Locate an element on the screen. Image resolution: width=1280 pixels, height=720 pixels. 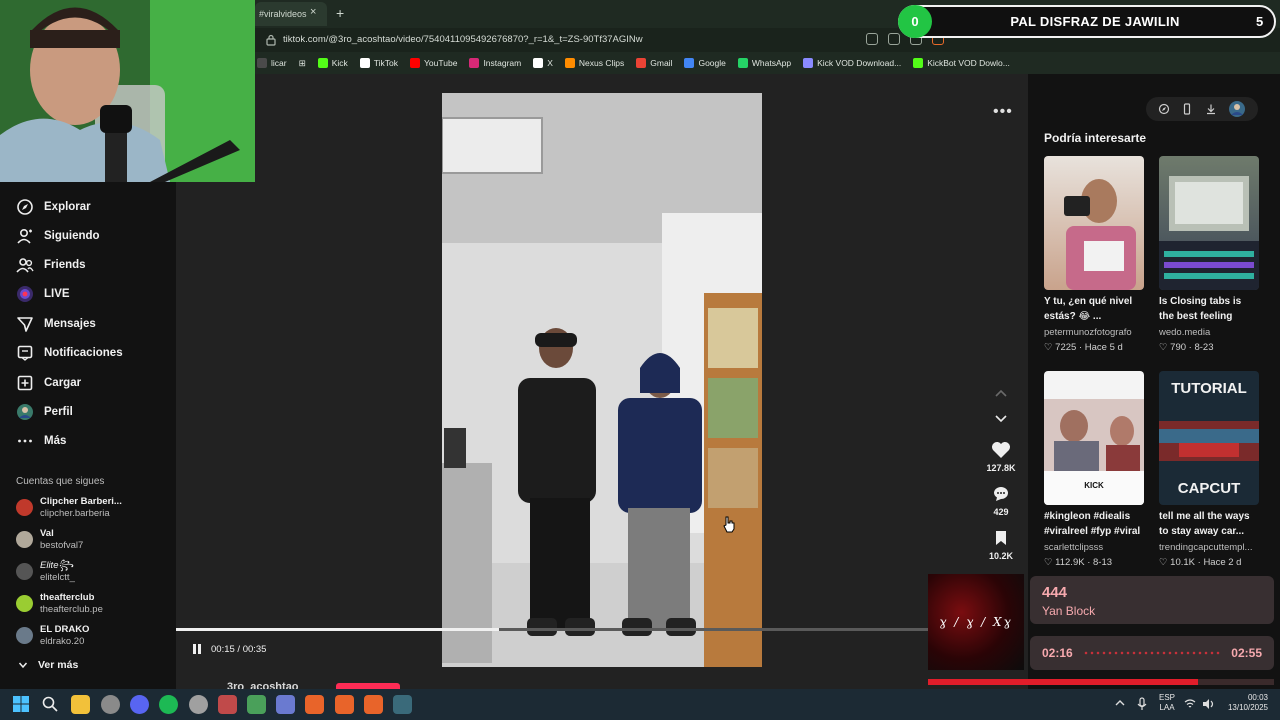
card-meta: ♡ 7225 · Hace 5 d is located at coordinates (1083, 347).